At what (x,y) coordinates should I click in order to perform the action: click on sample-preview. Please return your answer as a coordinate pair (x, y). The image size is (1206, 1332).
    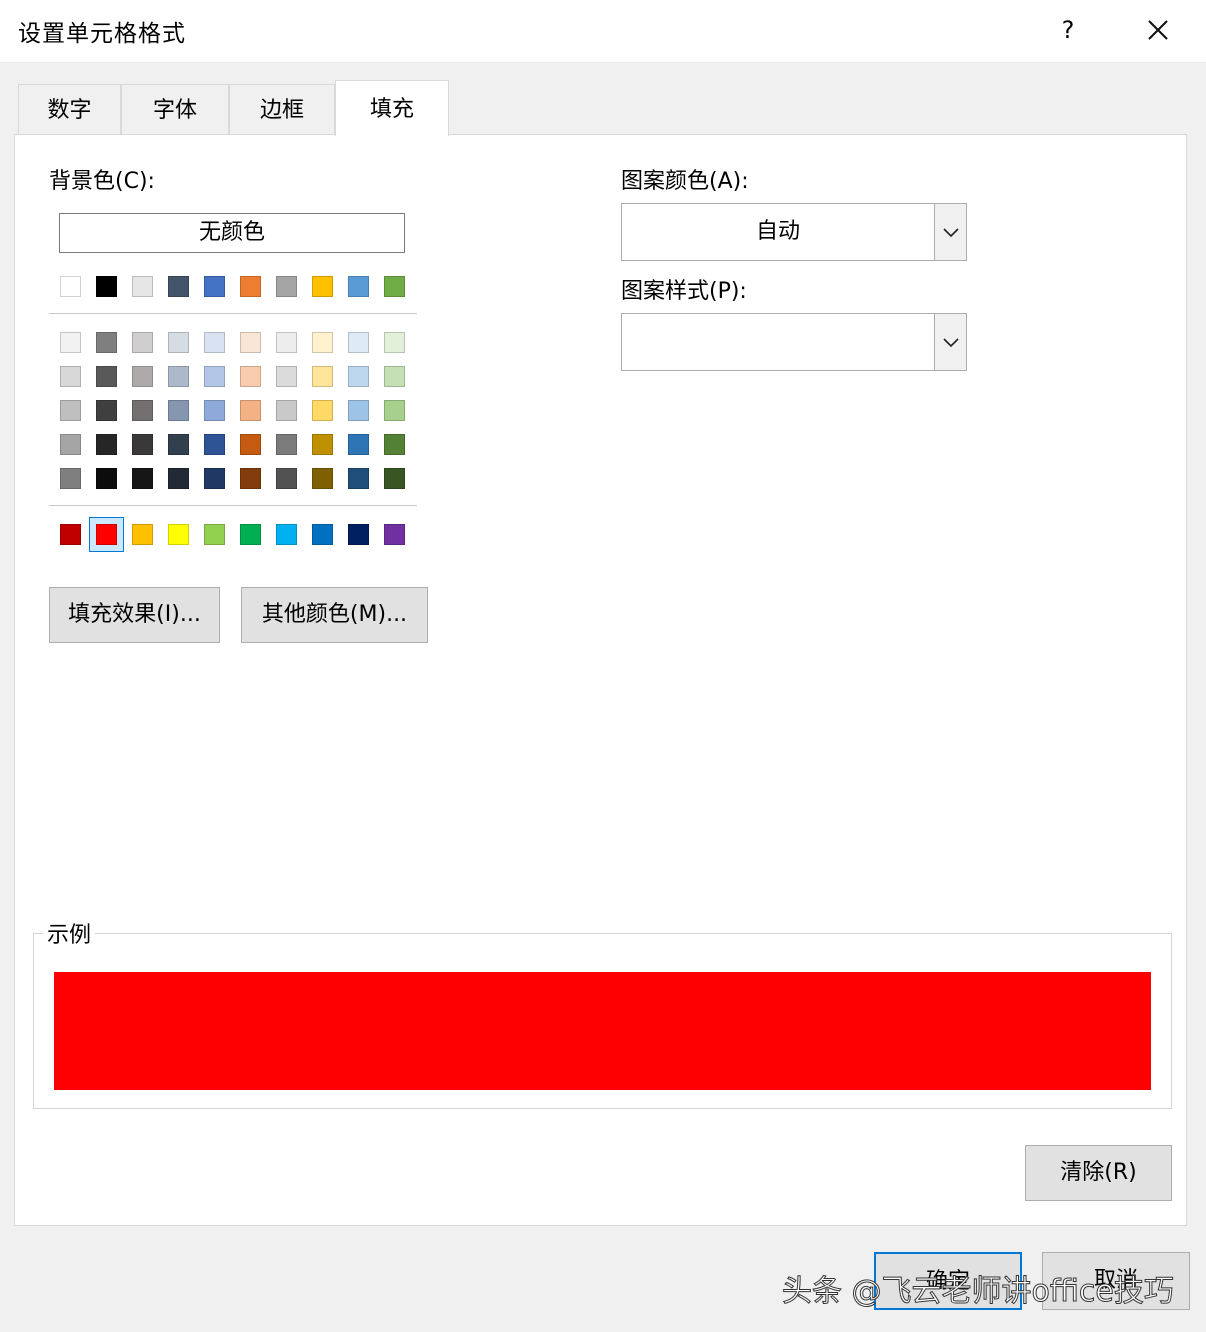
    Looking at the image, I should click on (602, 1031).